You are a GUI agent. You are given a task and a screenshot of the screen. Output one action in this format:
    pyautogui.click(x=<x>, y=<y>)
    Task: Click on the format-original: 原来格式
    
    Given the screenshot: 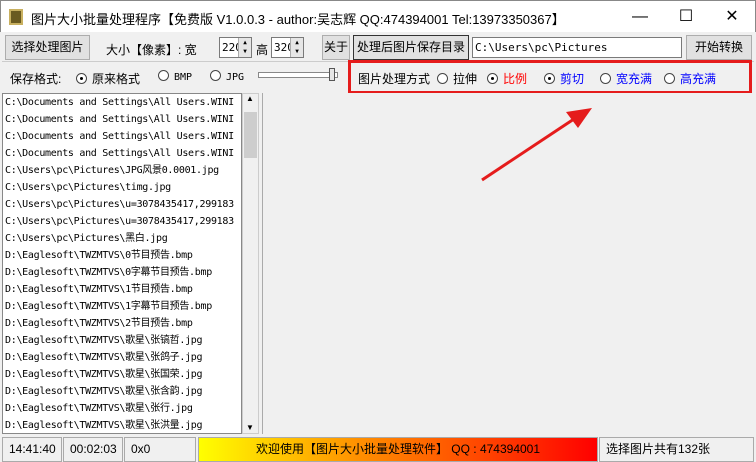 What is the action you would take?
    pyautogui.click(x=108, y=78)
    